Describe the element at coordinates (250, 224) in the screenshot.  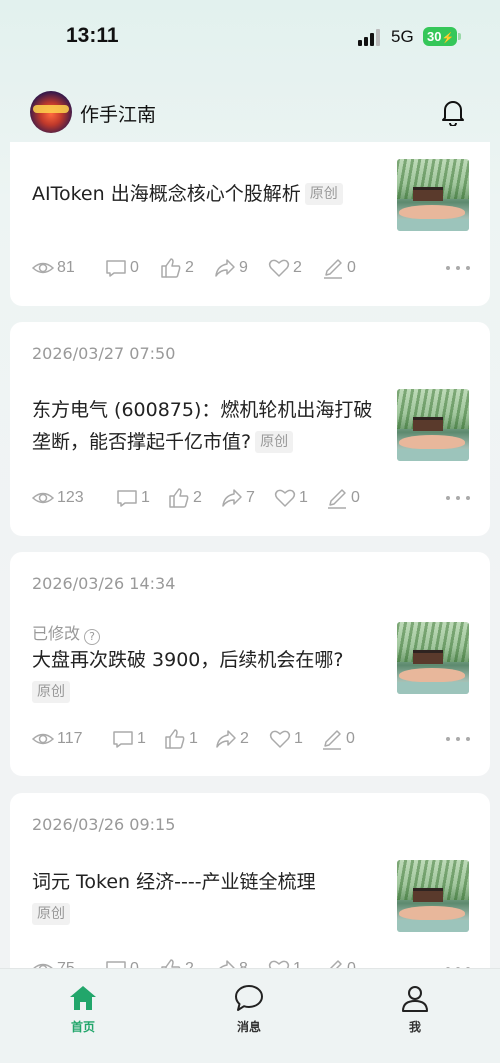
I see `post-card: AIToken 出海概念核心个股解析 原创 81 0 2 9 2 0` at that location.